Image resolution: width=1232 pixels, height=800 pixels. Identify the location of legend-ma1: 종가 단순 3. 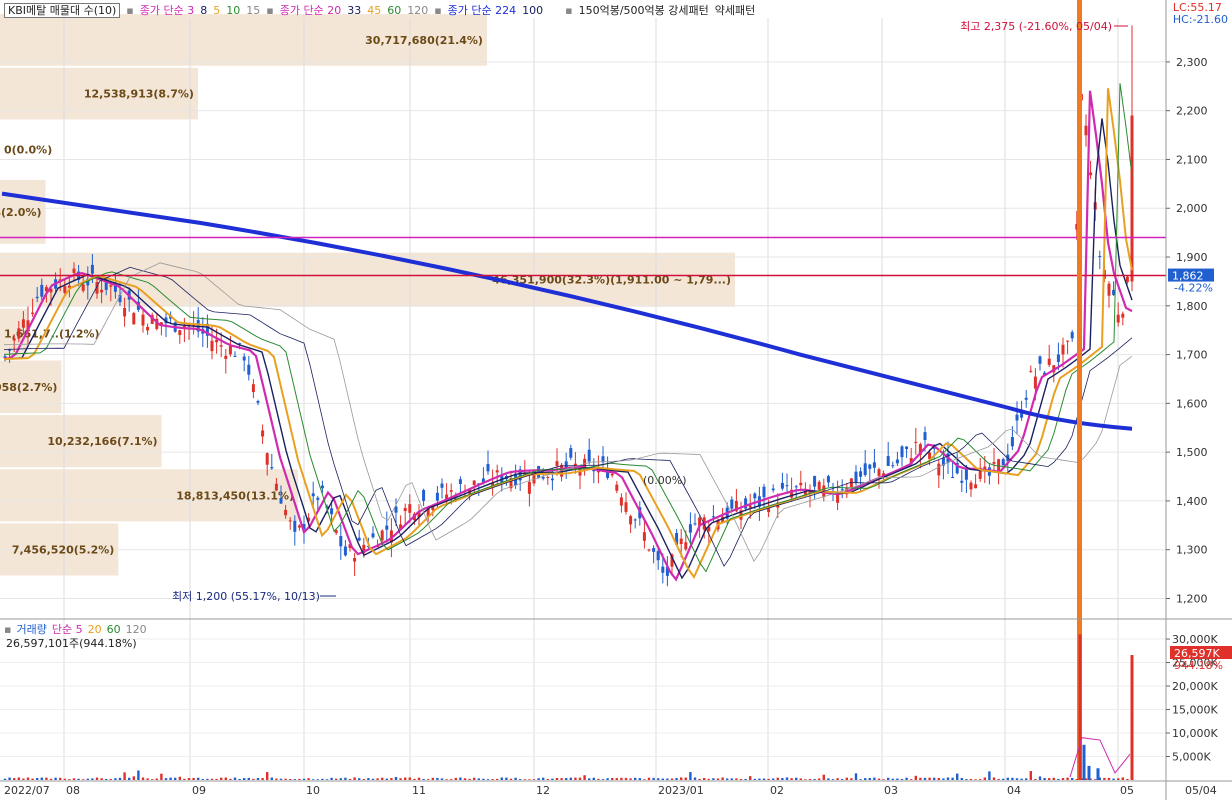
(167, 10).